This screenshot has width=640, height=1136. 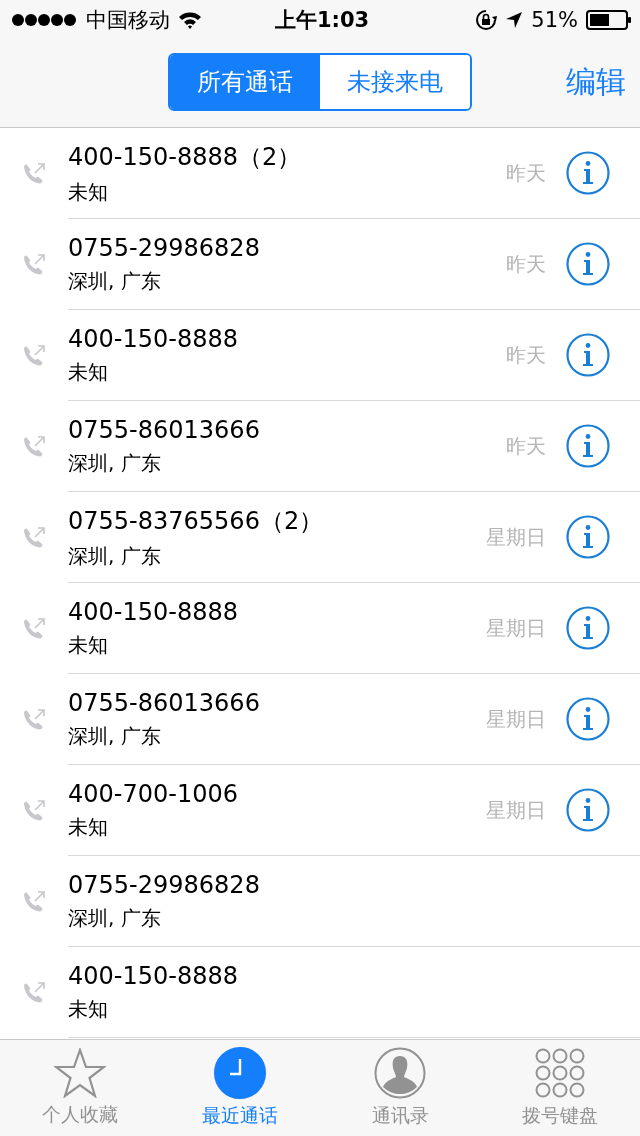 I want to click on segment-tab: 所有通话, so click(x=245, y=81).